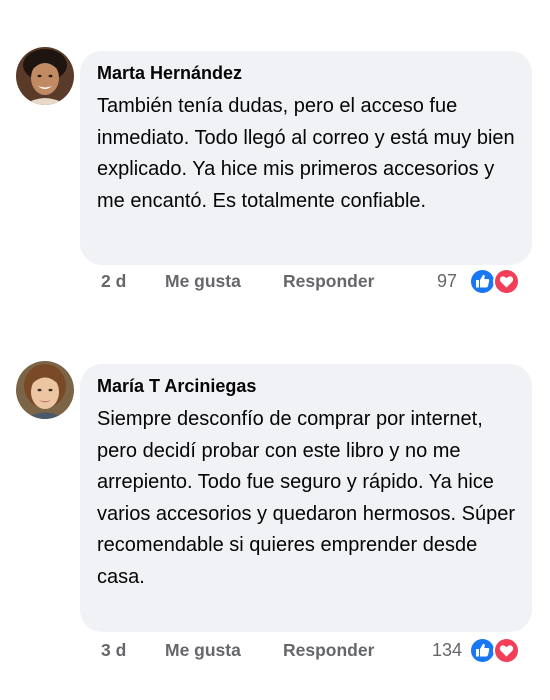 The width and height of the screenshot is (550, 700). Describe the element at coordinates (113, 650) in the screenshot. I see `timestamp-link: 3 d` at that location.